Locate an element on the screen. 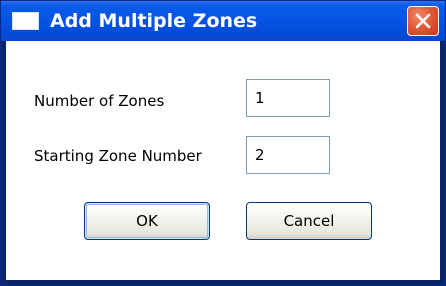  close-button is located at coordinates (423, 21).